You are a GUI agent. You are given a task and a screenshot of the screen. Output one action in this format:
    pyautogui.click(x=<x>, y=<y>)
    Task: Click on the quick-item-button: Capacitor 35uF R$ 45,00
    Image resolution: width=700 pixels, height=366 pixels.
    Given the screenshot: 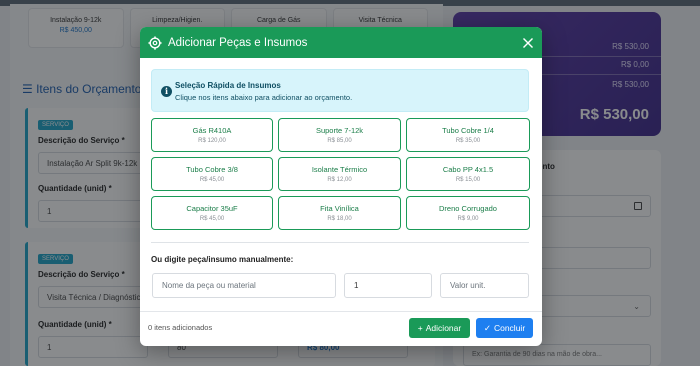 What is the action you would take?
    pyautogui.click(x=212, y=213)
    